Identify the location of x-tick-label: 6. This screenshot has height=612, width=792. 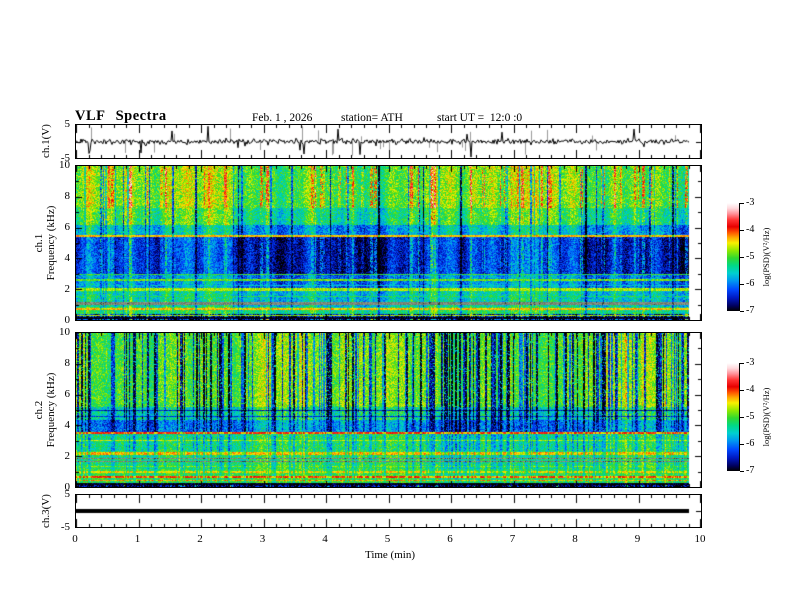
(450, 539).